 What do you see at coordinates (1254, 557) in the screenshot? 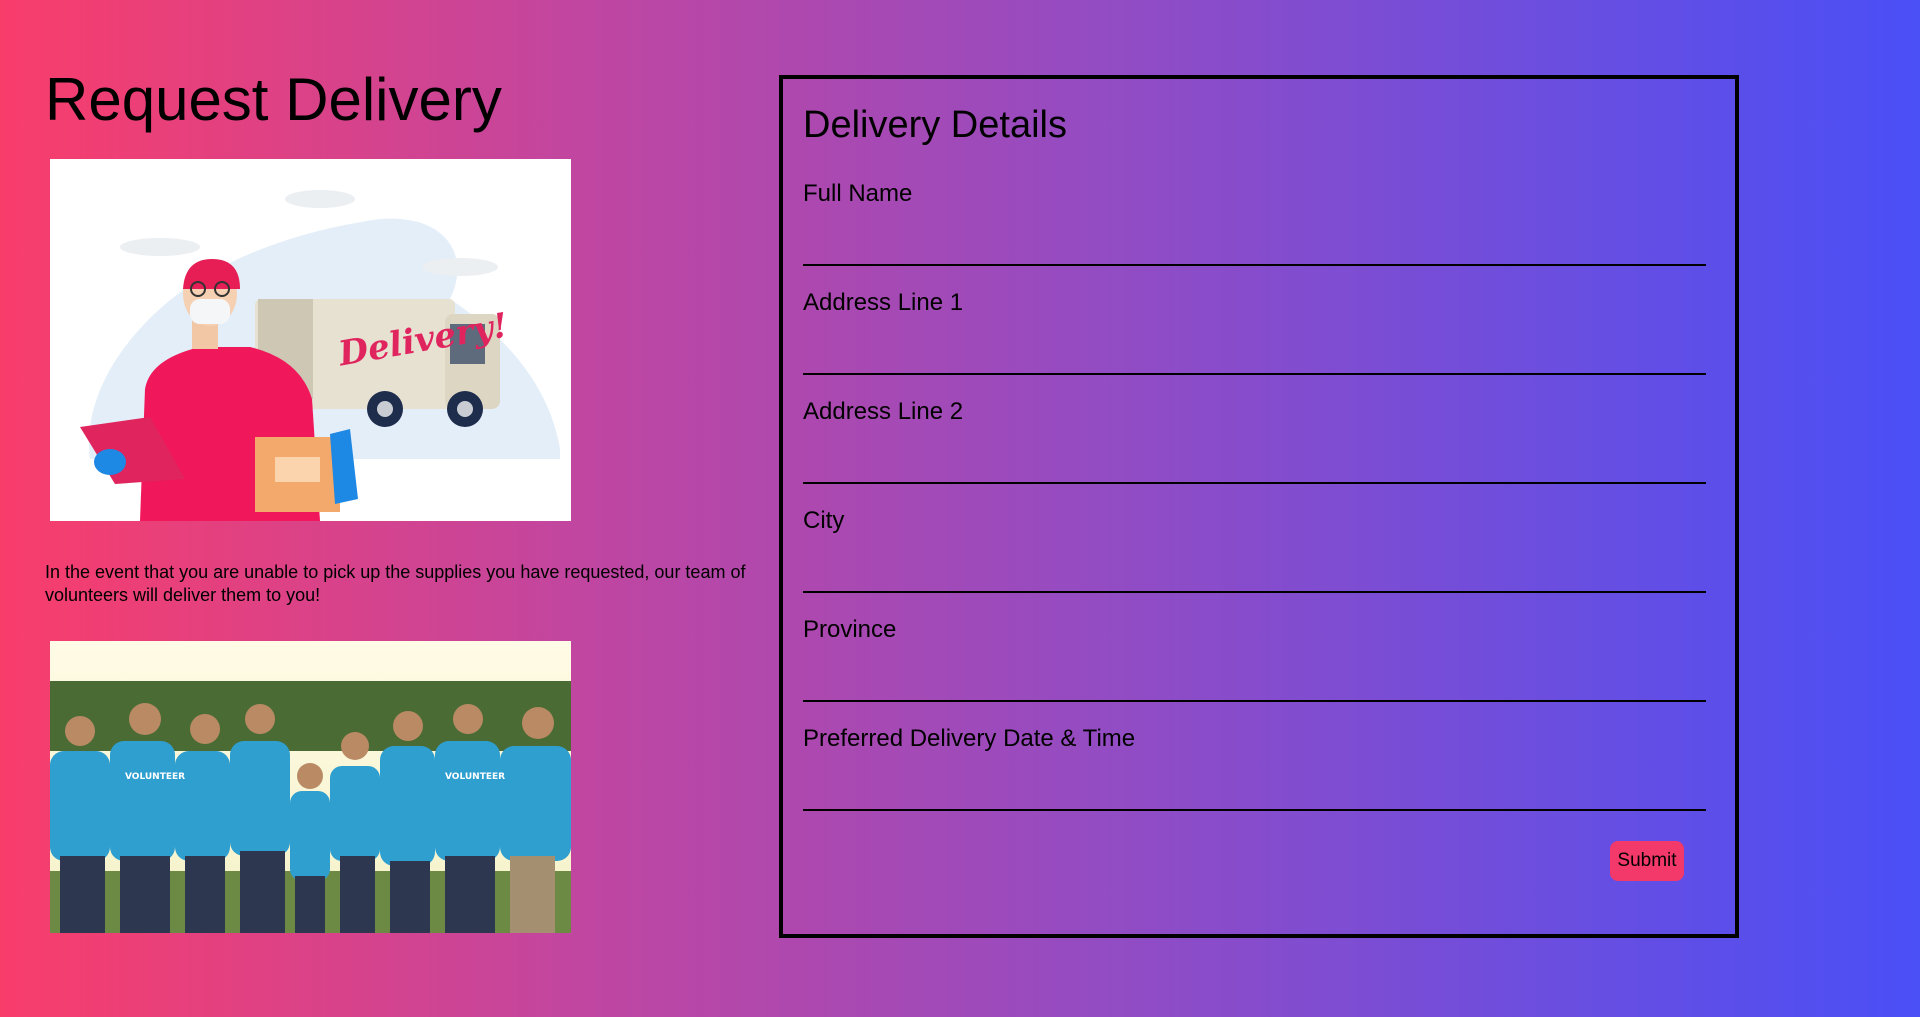
I see `city-field: City` at bounding box center [1254, 557].